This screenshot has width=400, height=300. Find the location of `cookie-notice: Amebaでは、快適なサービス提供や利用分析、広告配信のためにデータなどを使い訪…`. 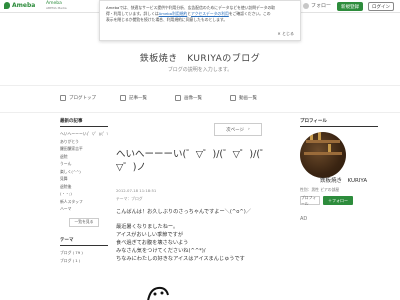

cookie-notice: Amebaでは、快適なサービス提供や利用分析、広告配信のためにデータなどを使い訪… is located at coordinates (200, 20).